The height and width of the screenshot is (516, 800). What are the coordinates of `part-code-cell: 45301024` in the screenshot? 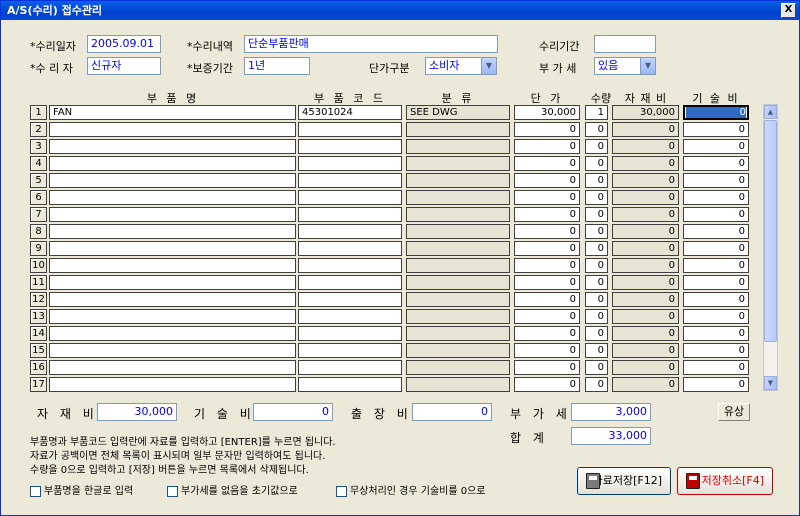 It's located at (350, 112).